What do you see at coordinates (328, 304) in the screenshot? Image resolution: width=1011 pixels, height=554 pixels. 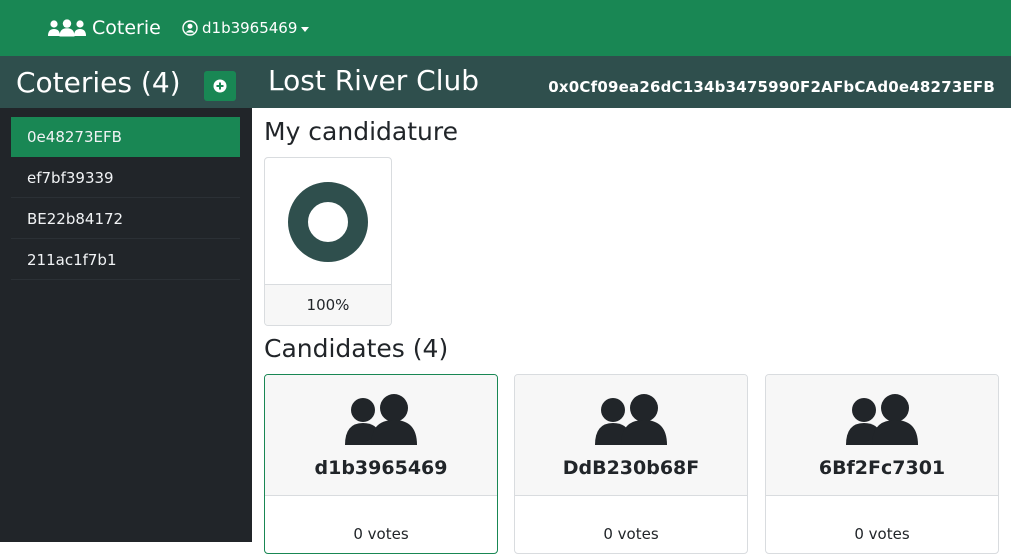 I see `candidature-percent: 100%` at bounding box center [328, 304].